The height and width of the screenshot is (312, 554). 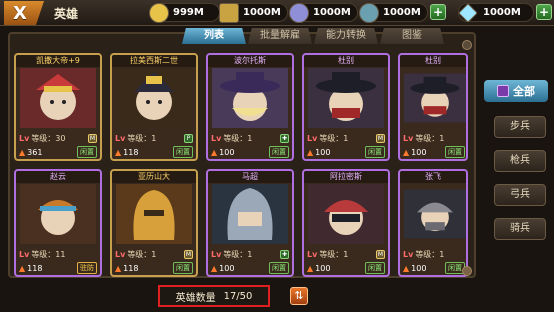 I want to click on hero-level-row: Lv 等级：11, so click(x=58, y=254).